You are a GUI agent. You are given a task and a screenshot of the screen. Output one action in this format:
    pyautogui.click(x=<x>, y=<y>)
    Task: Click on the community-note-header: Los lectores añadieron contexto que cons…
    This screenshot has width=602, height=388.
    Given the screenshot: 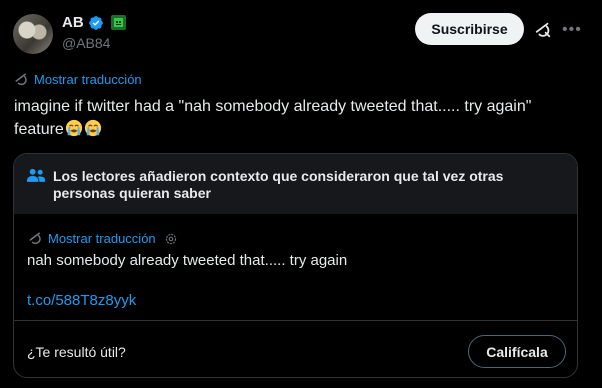 What is the action you would take?
    pyautogui.click(x=295, y=184)
    